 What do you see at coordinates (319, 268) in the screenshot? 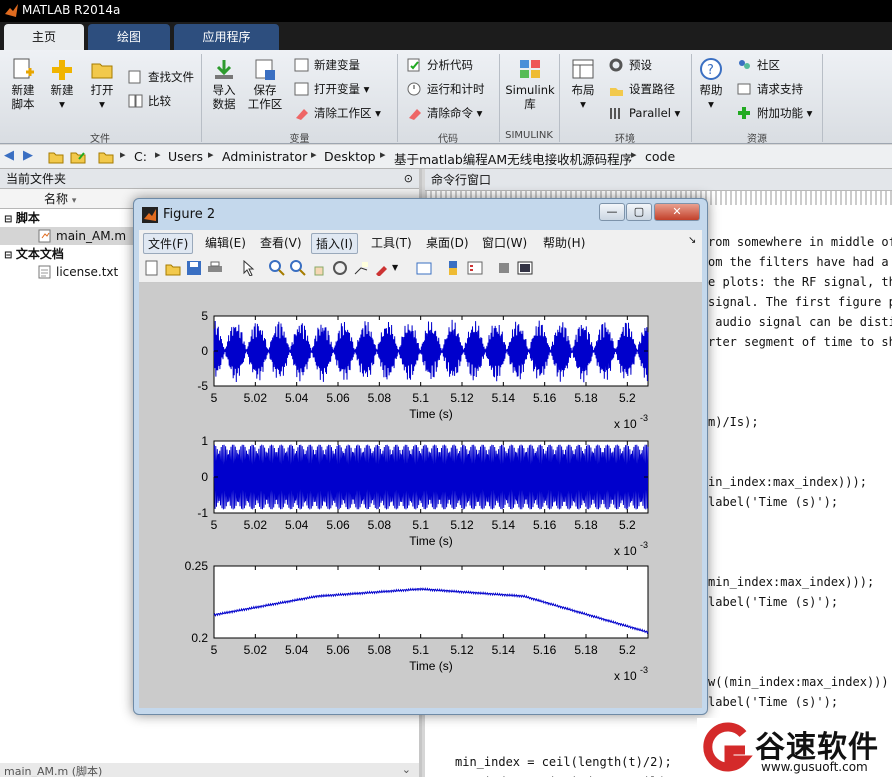
I see `pan-hand-icon` at bounding box center [319, 268].